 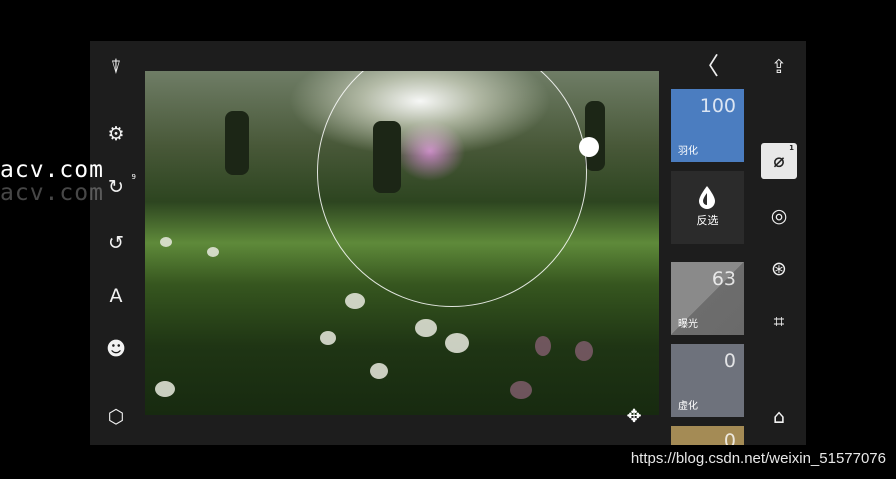 What do you see at coordinates (707, 125) in the screenshot?
I see `feather-panel: 100 羽化` at bounding box center [707, 125].